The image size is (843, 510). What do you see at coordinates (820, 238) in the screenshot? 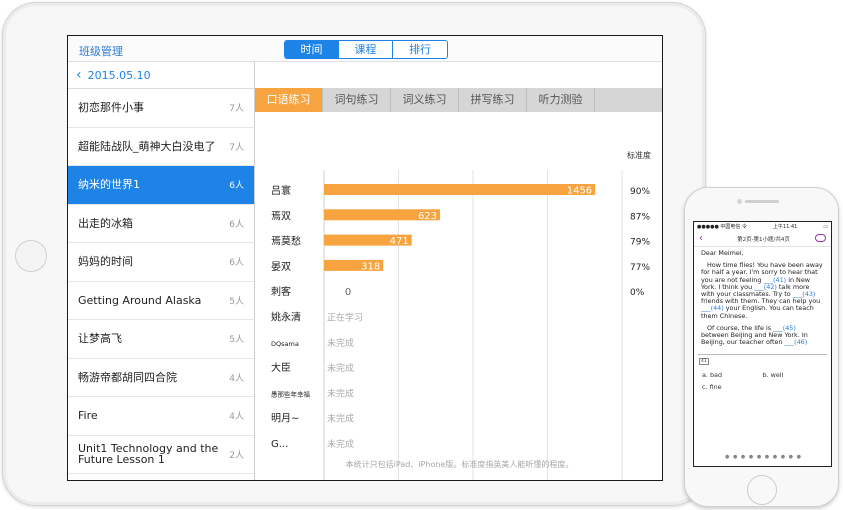
I see `chat-bubble-icon` at bounding box center [820, 238].